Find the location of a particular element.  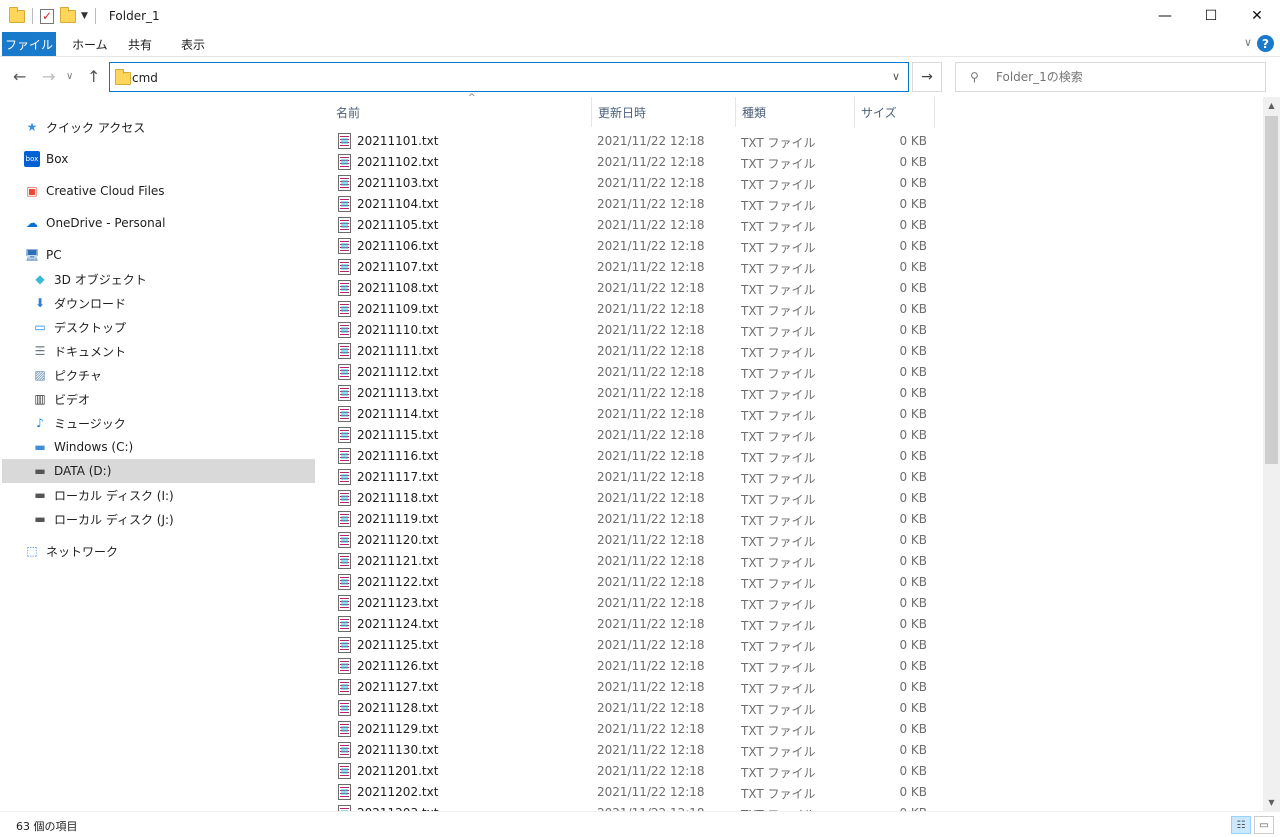

column-header-date: 更新日時 is located at coordinates (664, 112).